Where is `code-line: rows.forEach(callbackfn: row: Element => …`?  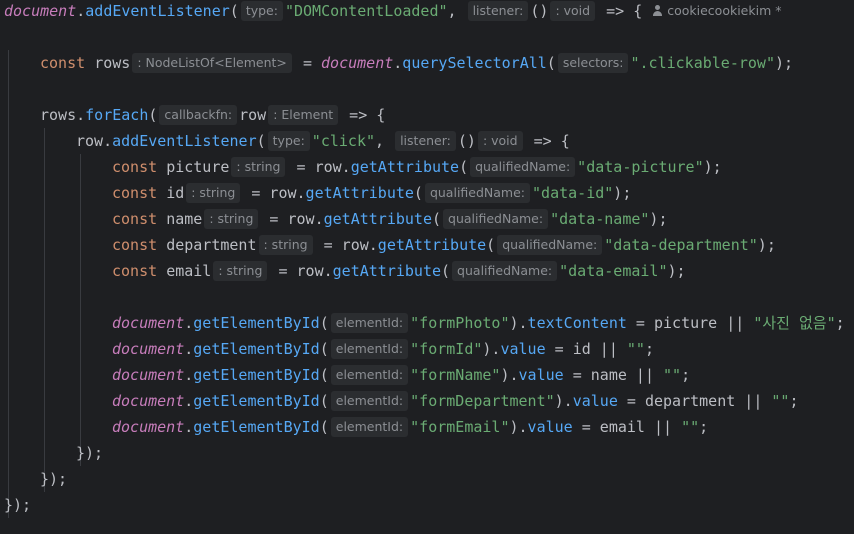
code-line: rows.forEach(callbackfn: row: Element => … is located at coordinates (212, 115).